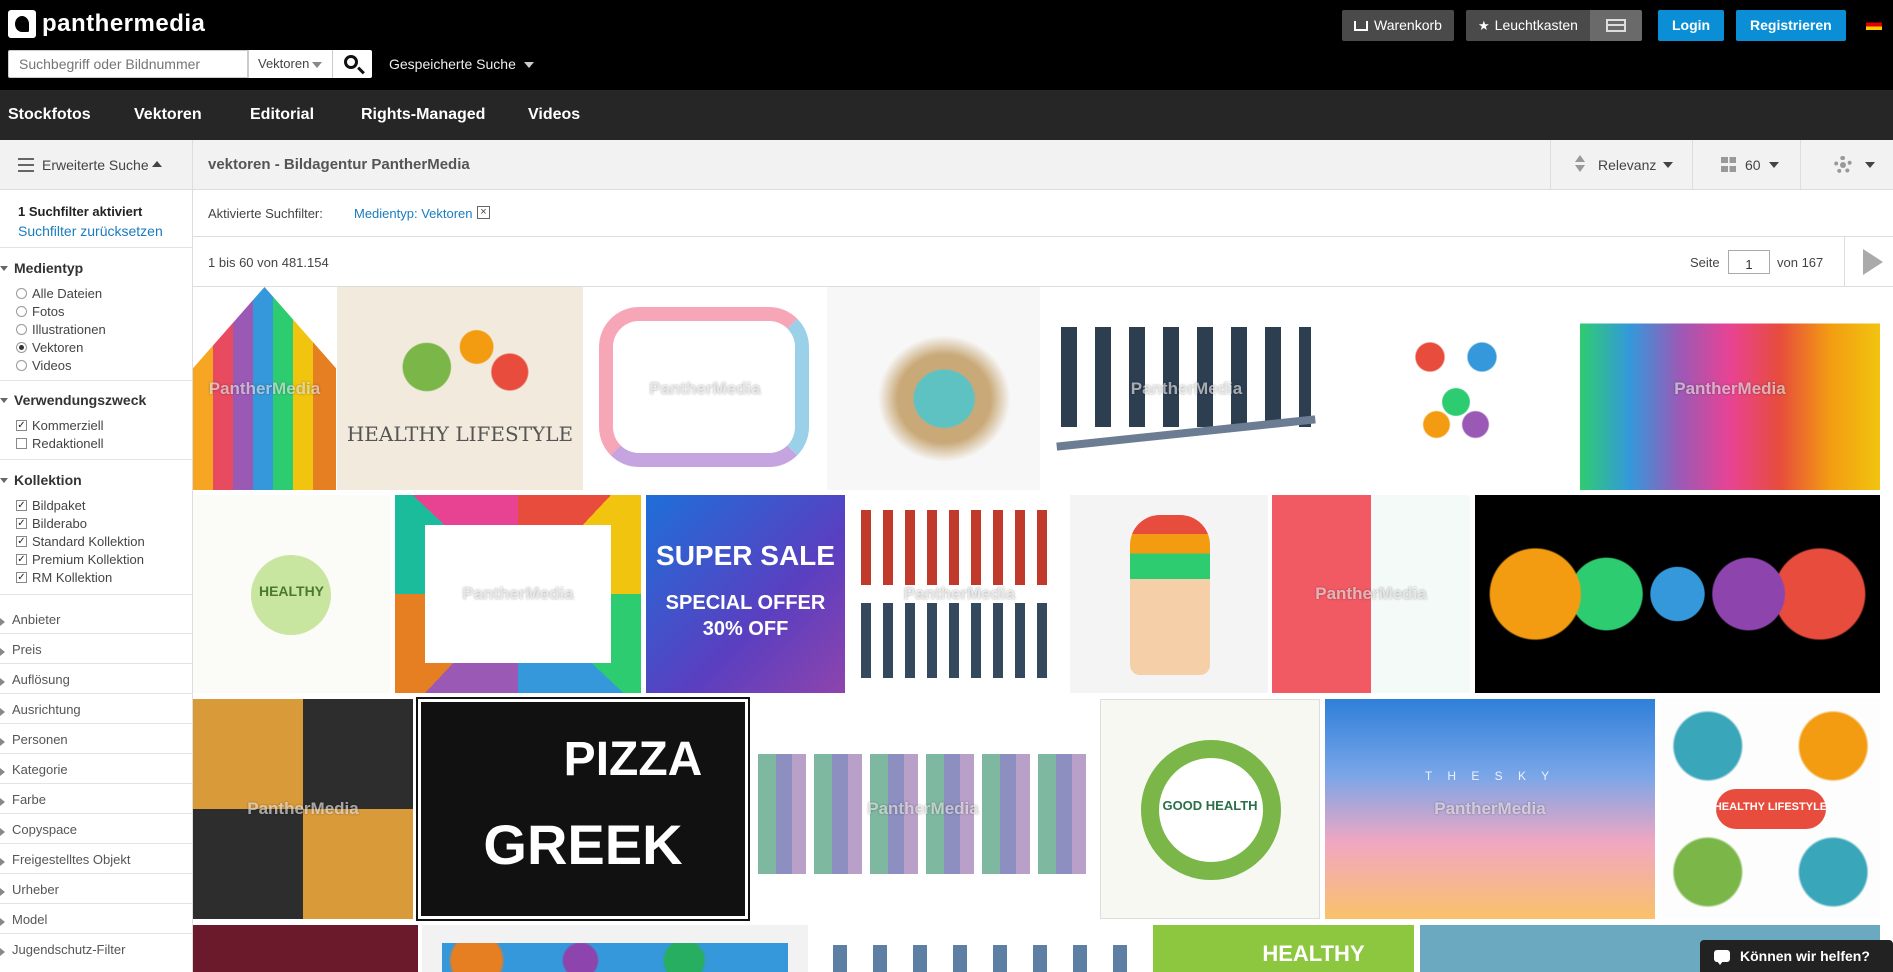  I want to click on help-chat-button: Können wir helfen?, so click(1796, 956).